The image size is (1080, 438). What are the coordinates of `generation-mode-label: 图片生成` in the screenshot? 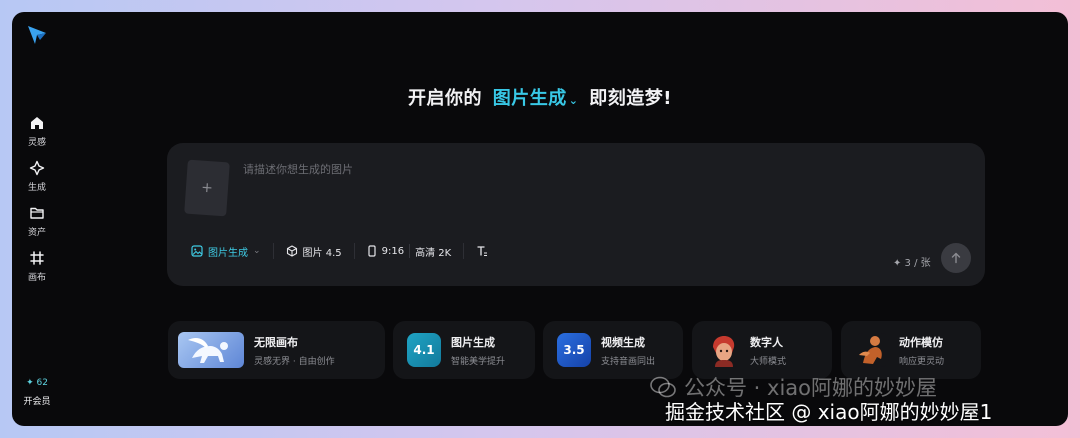 It's located at (228, 253).